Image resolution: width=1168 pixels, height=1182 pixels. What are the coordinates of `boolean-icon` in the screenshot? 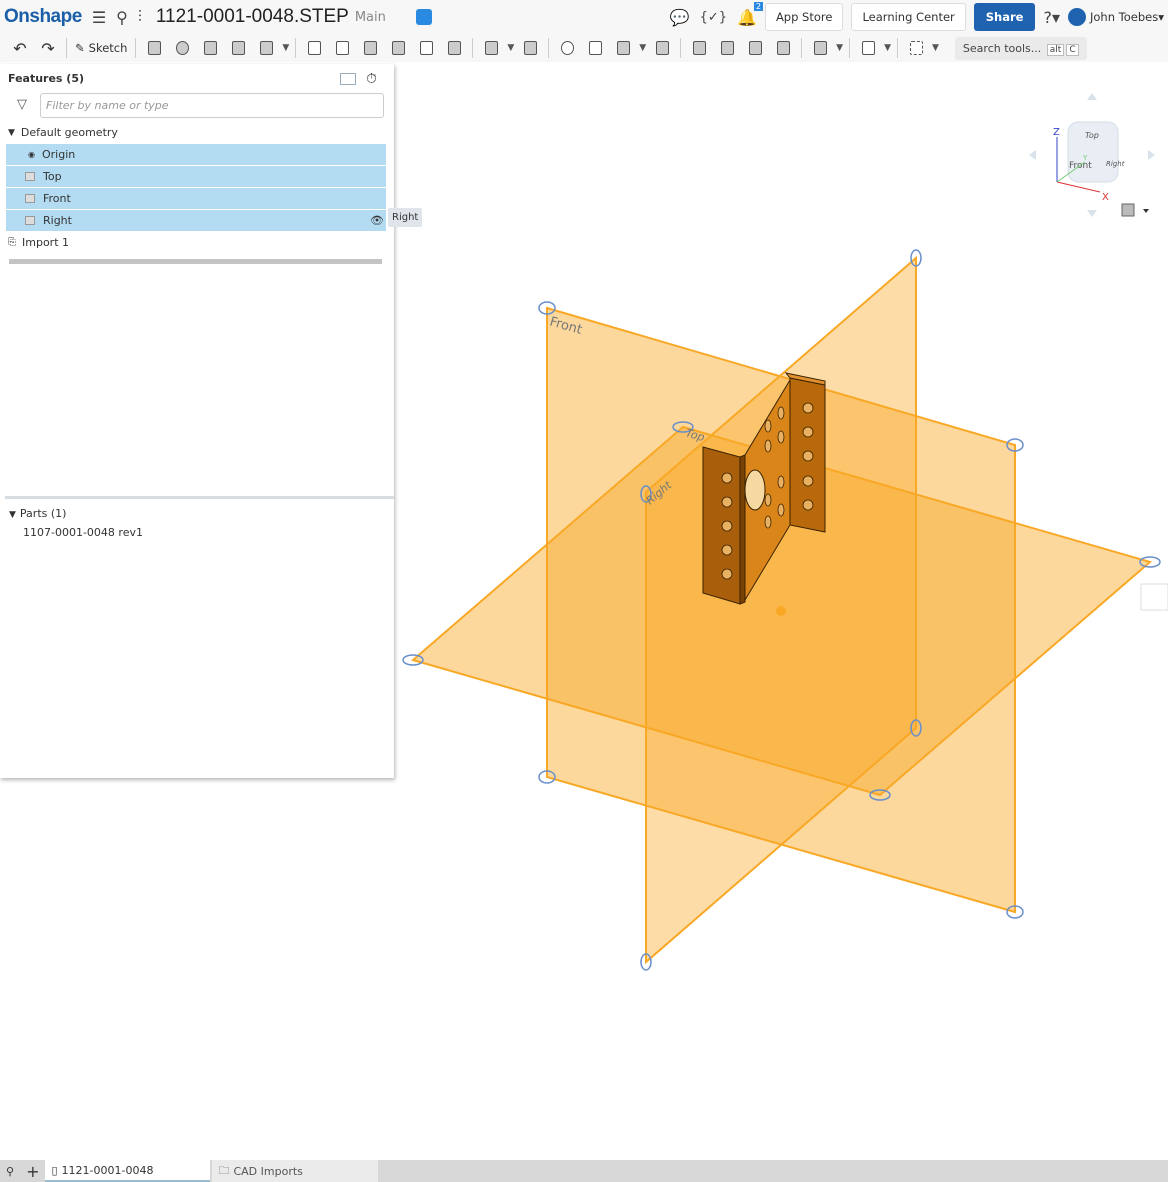 It's located at (567, 48).